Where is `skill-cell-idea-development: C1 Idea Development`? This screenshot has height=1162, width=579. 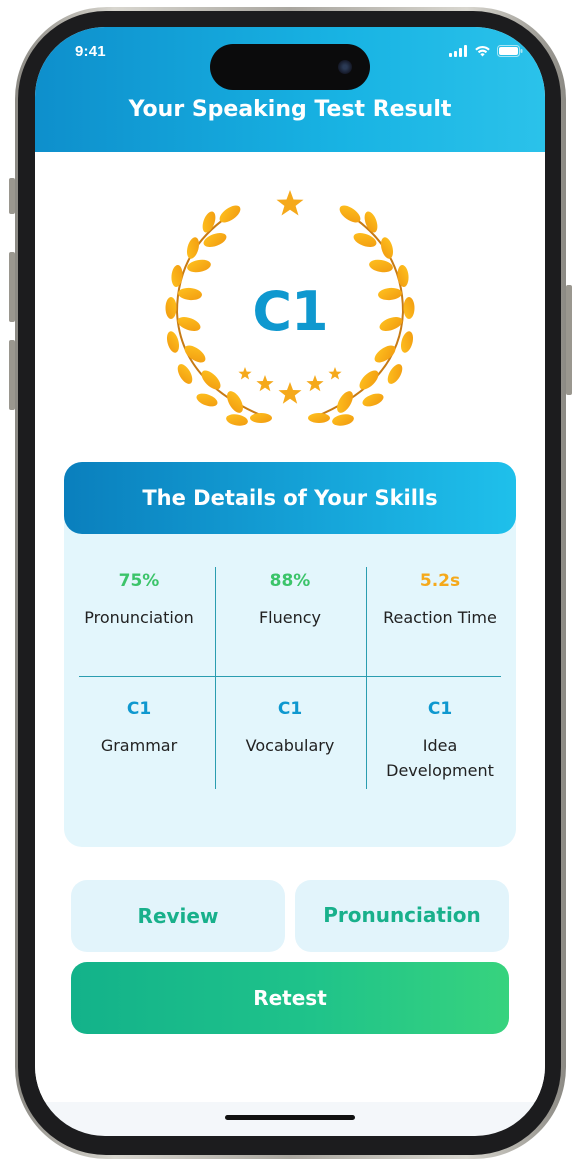 skill-cell-idea-development: C1 Idea Development is located at coordinates (440, 741).